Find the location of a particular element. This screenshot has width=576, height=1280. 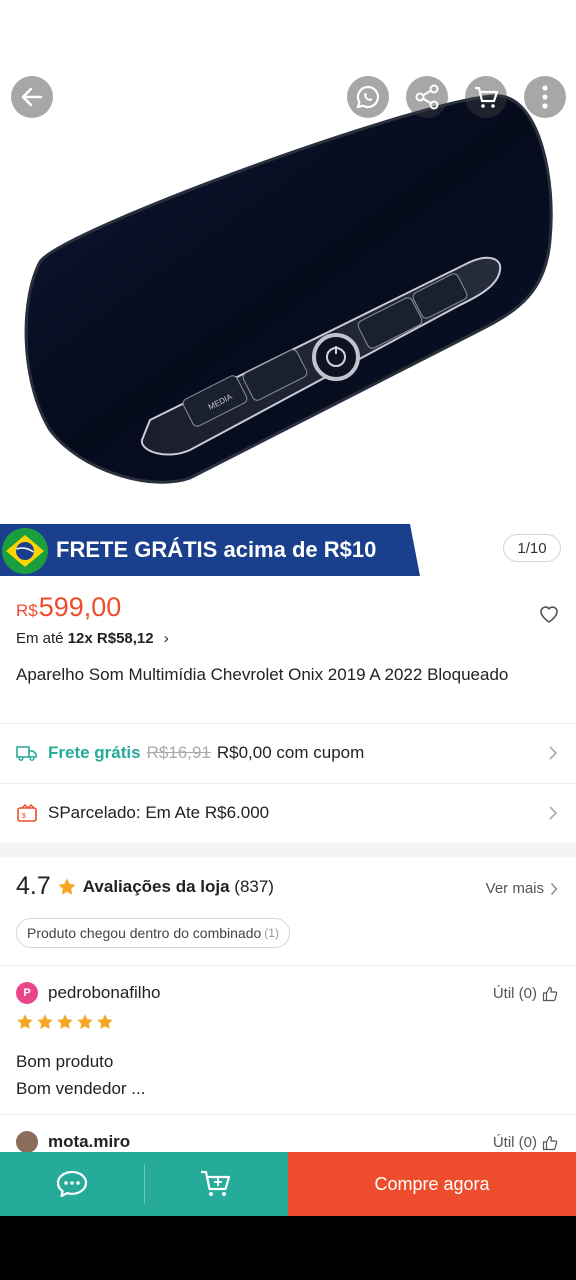

avatar-letter: P is located at coordinates (27, 993).